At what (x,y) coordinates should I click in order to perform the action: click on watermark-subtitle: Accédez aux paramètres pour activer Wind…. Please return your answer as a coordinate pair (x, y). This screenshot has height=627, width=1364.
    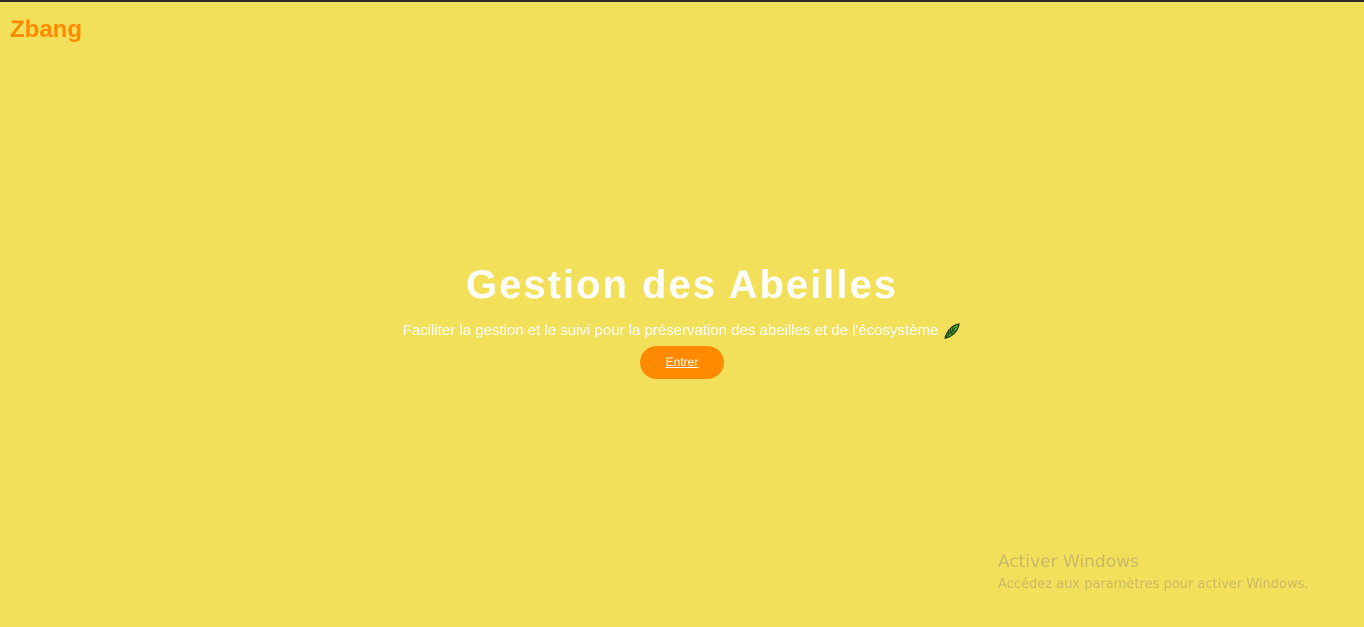
    Looking at the image, I should click on (1153, 584).